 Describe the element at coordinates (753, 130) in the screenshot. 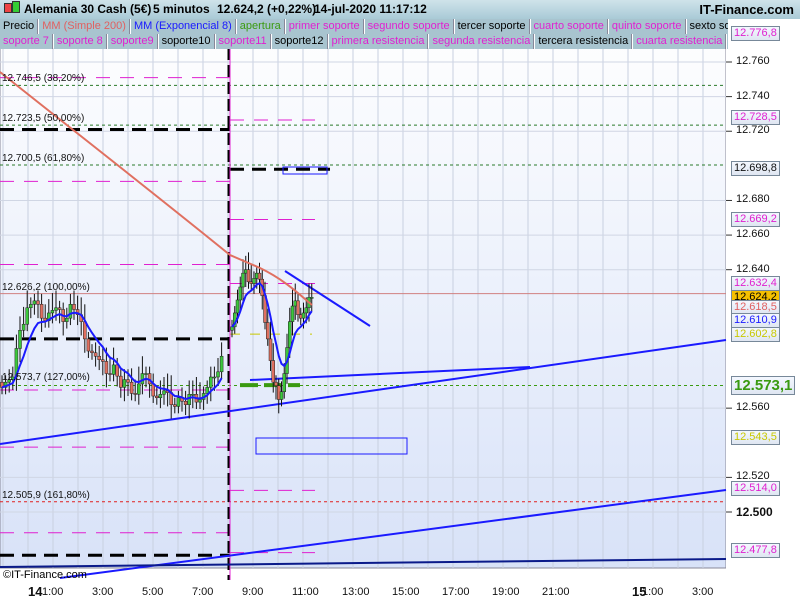

I see `price-tick: 12.720` at that location.